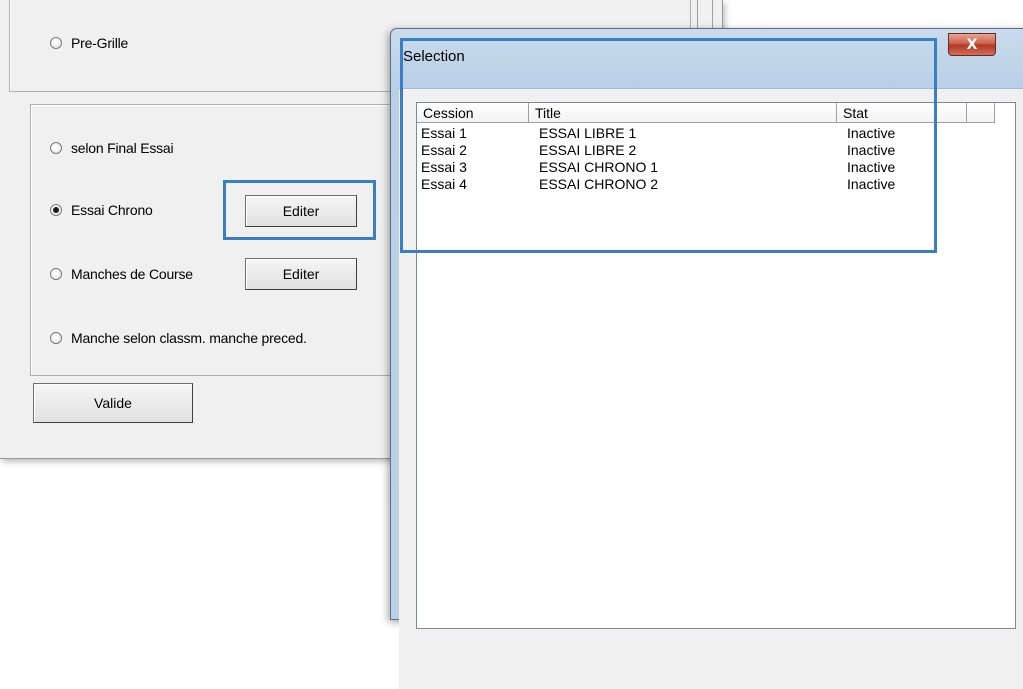  I want to click on column-header-cession: Cession, so click(473, 113).